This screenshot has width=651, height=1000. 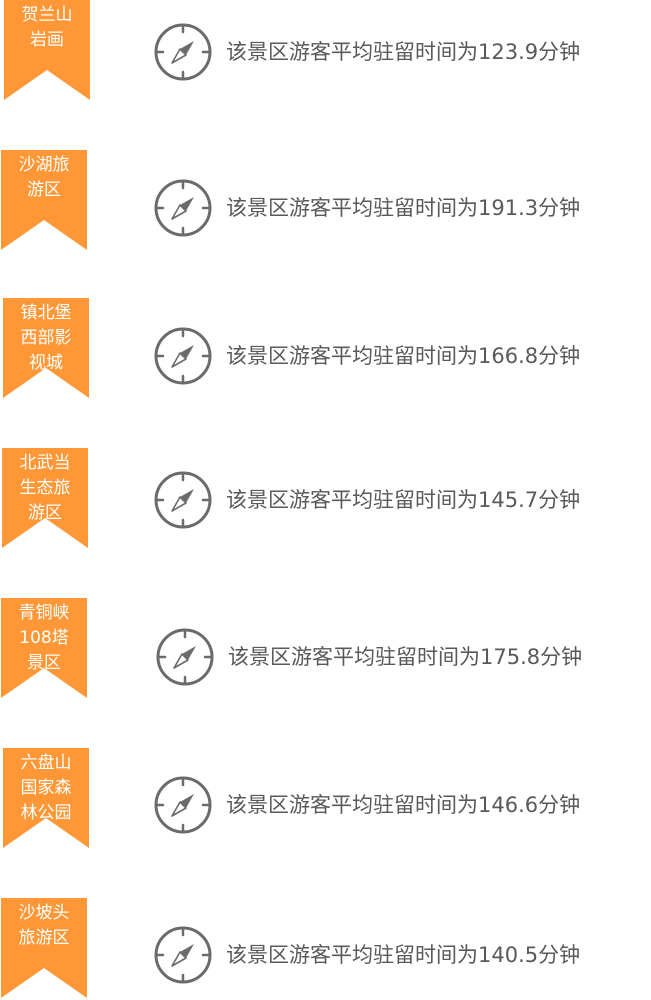 I want to click on dwell-time-text: 该景区游客平均驻留时间为175.8分钟, so click(x=405, y=657).